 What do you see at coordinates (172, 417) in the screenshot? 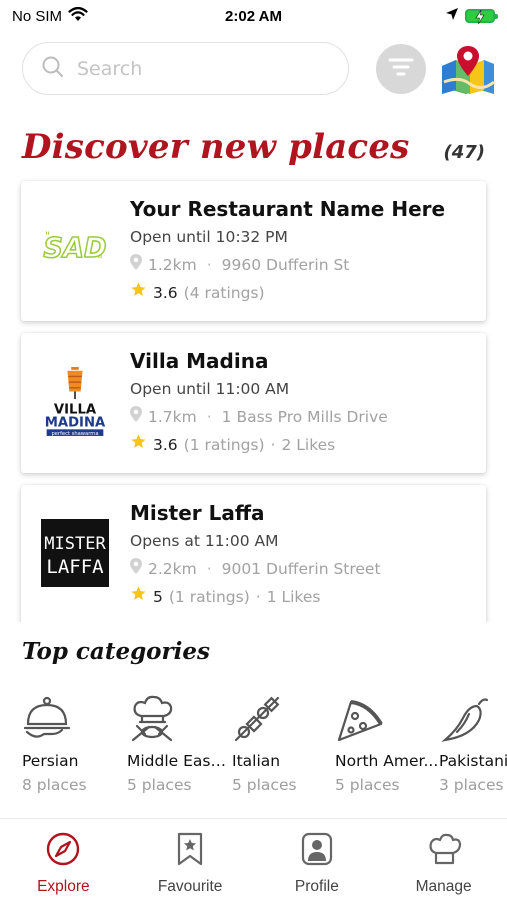
I see `restaurant-distance: 1.7km` at bounding box center [172, 417].